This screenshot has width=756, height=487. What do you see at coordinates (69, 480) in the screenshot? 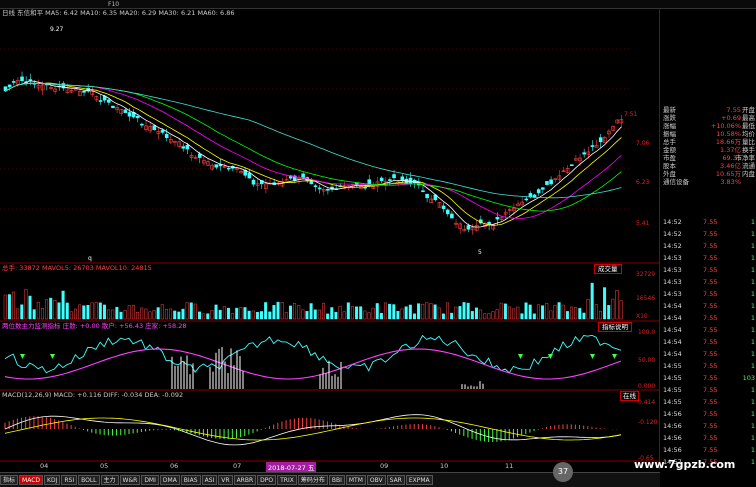
I see `indicator-tab: RSI` at bounding box center [69, 480].